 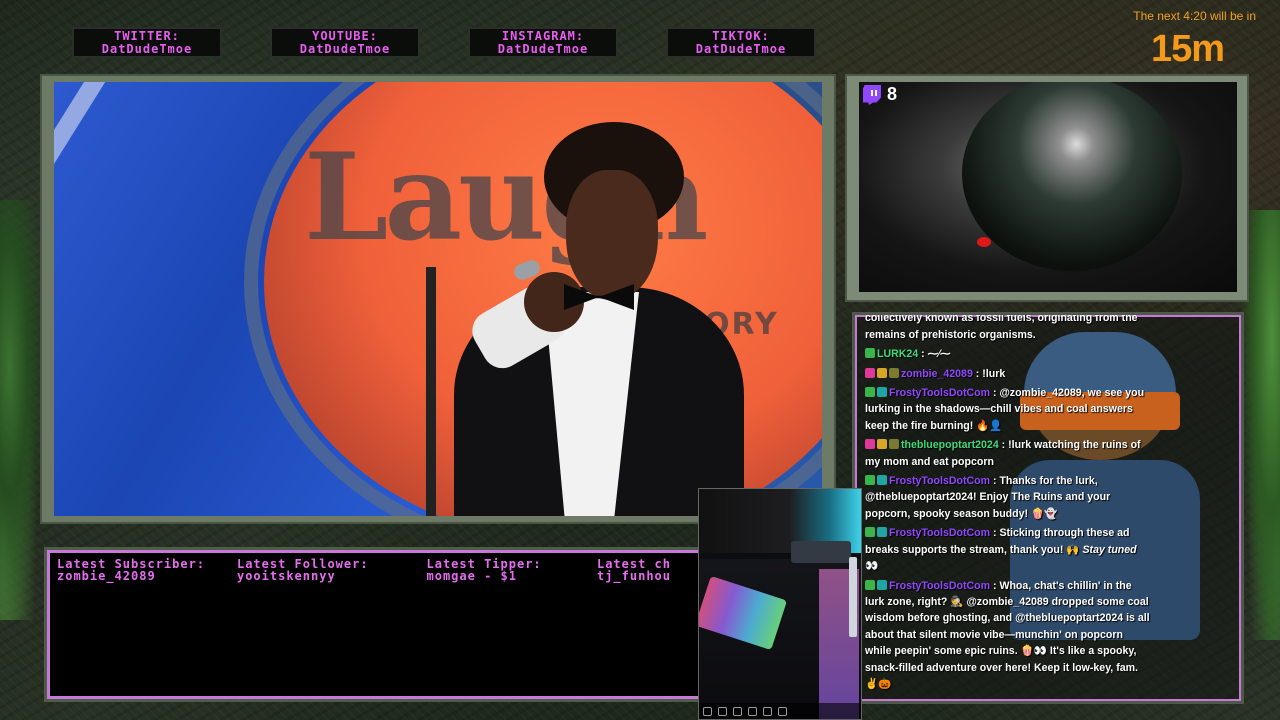 What do you see at coordinates (1187, 49) in the screenshot?
I see `countdown-value: 15m` at bounding box center [1187, 49].